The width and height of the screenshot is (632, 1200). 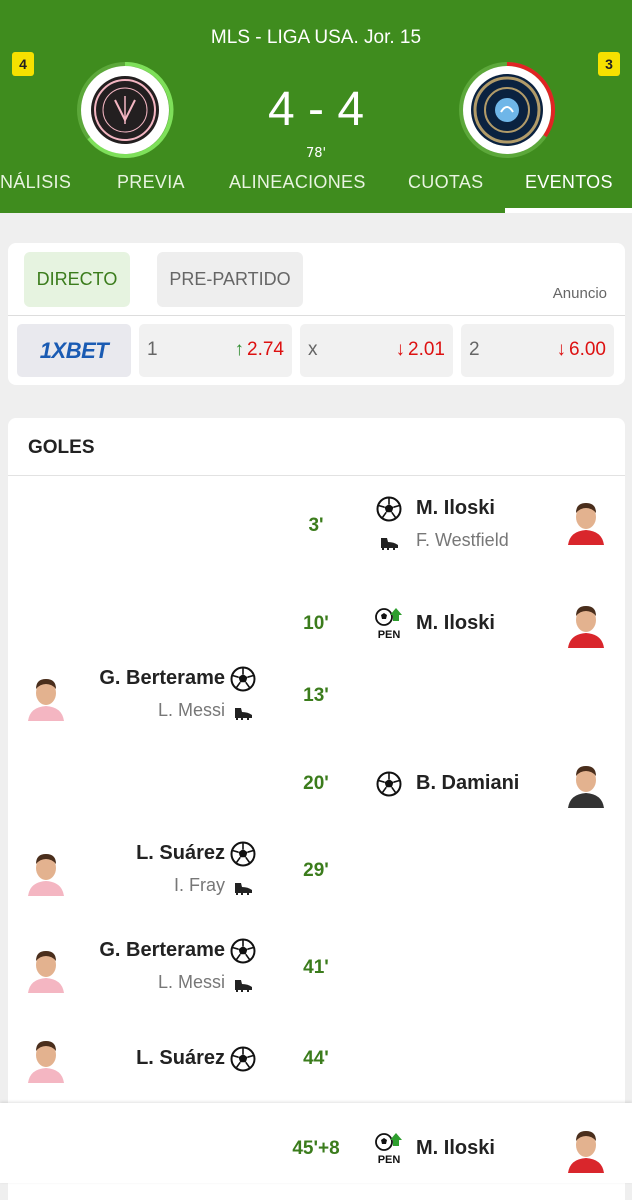 I want to click on prematch-odds-toggle: PRE-PARTIDO, so click(x=230, y=279).